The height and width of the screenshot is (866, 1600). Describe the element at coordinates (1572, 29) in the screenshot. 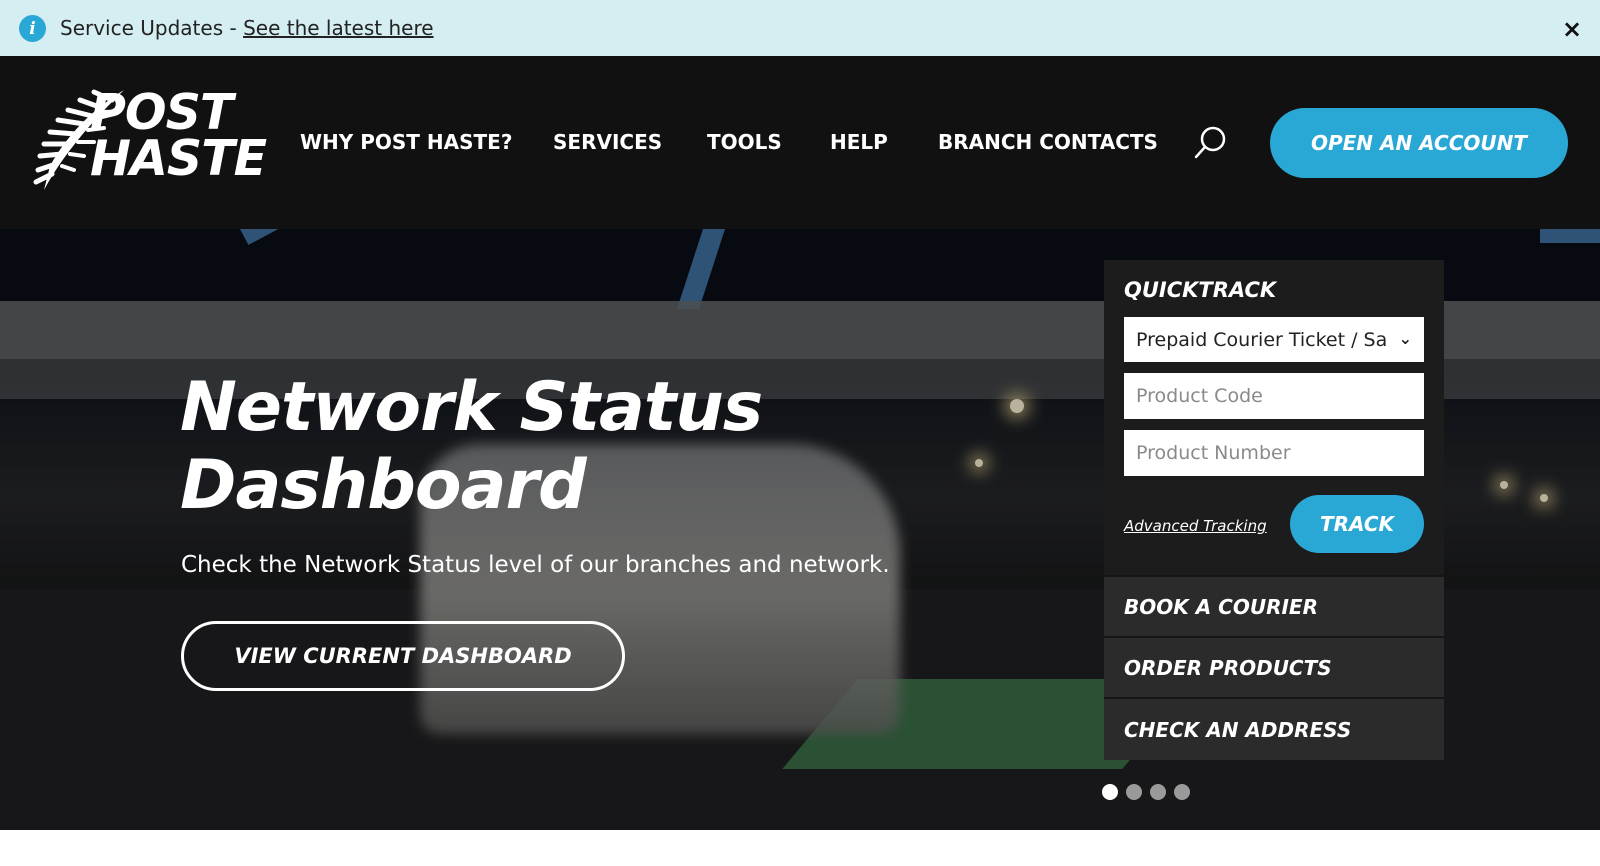

I see `close-icon: ×` at that location.